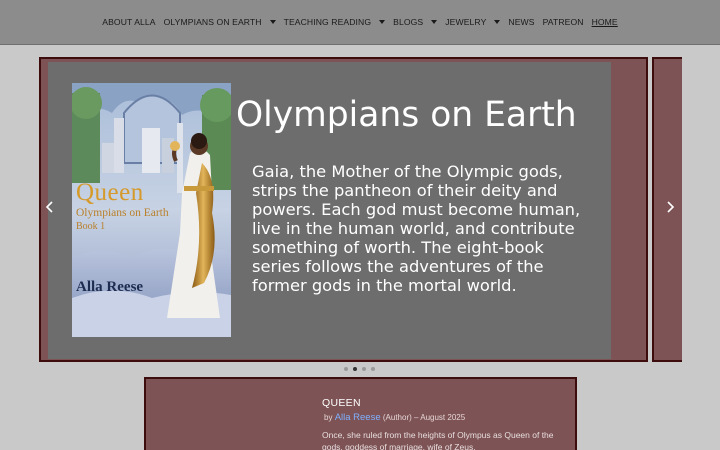  Describe the element at coordinates (91, 226) in the screenshot. I see `cover-book-number: Book 1` at that location.